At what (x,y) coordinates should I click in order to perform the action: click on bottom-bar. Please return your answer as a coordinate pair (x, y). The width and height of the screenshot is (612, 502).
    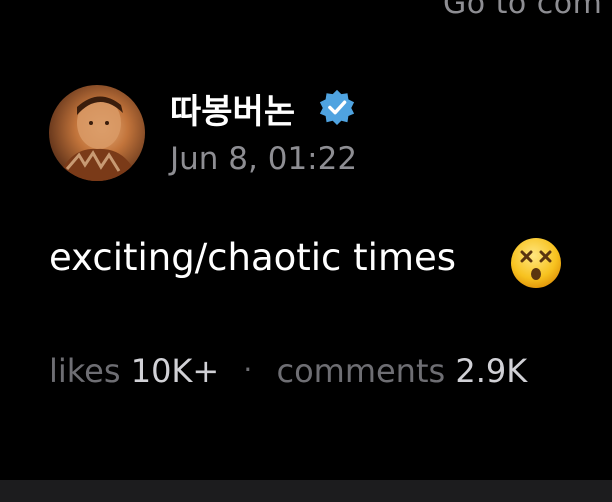
    Looking at the image, I should click on (306, 491).